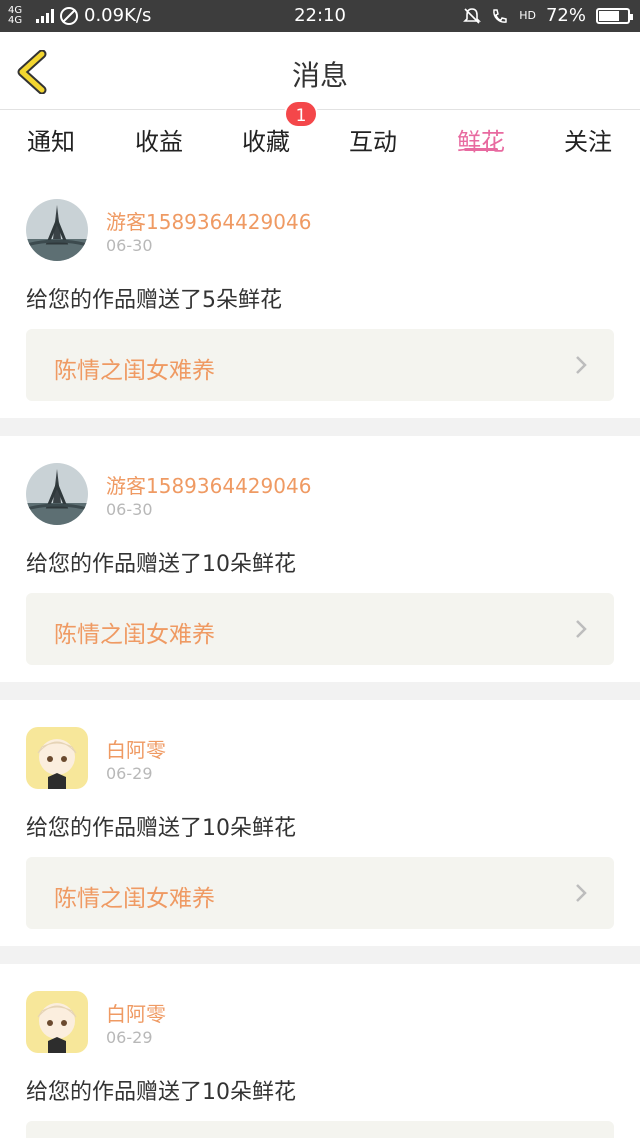 The height and width of the screenshot is (1138, 640). I want to click on tab-flowers: 鲜花, so click(481, 141).